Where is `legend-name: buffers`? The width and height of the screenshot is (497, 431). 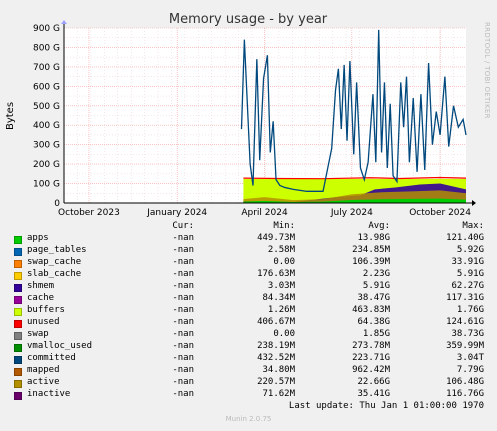 legend-name: buffers is located at coordinates (46, 310).